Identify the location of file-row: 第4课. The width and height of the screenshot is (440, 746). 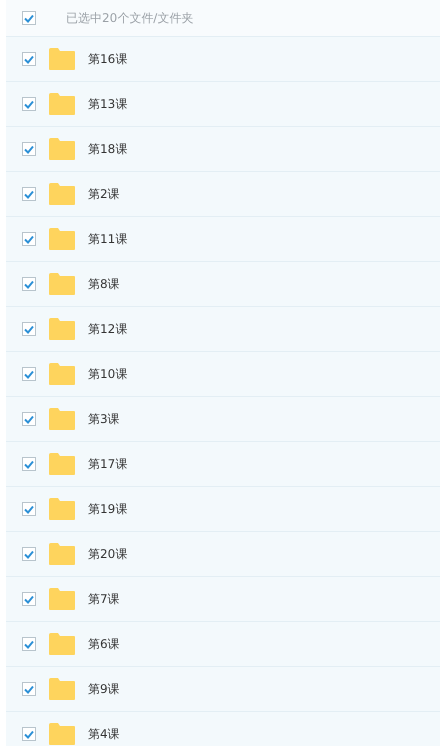
(223, 728).